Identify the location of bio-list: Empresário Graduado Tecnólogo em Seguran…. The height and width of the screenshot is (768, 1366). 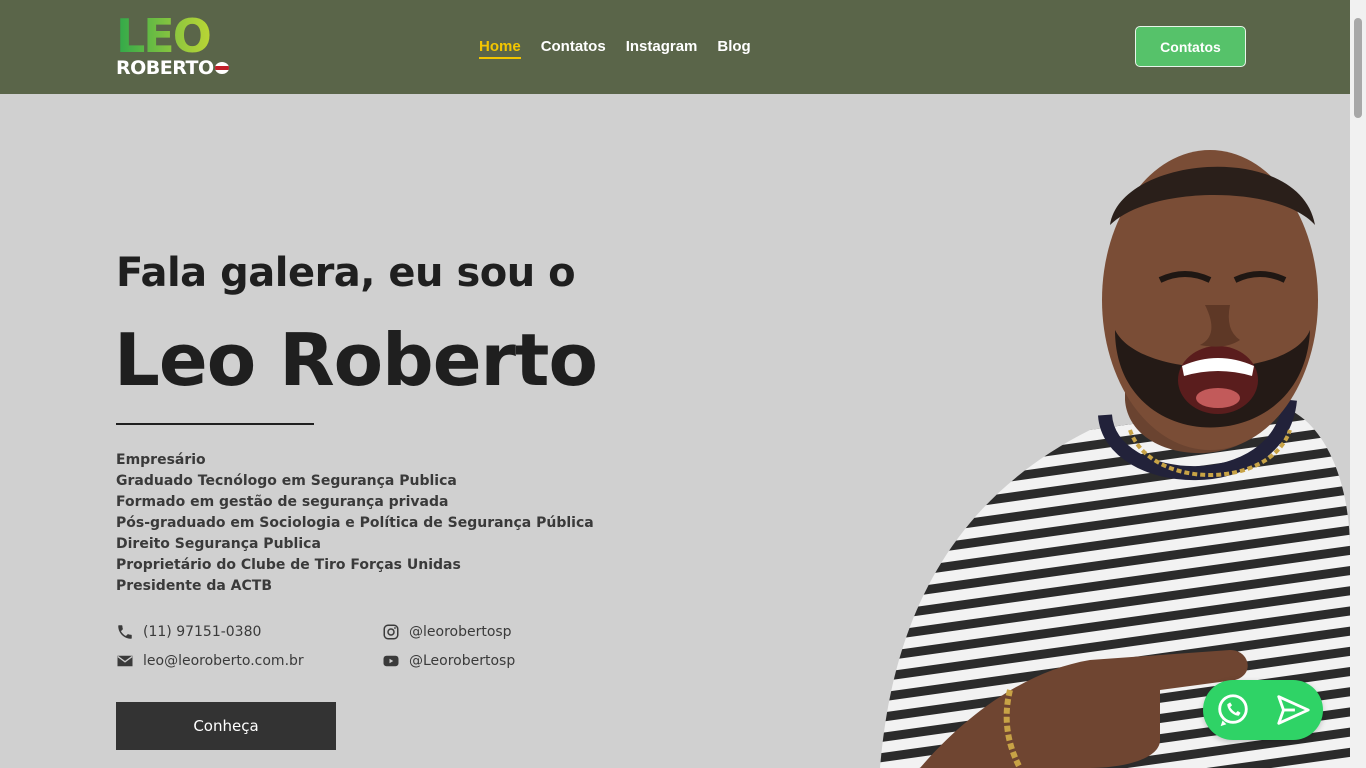
(355, 523).